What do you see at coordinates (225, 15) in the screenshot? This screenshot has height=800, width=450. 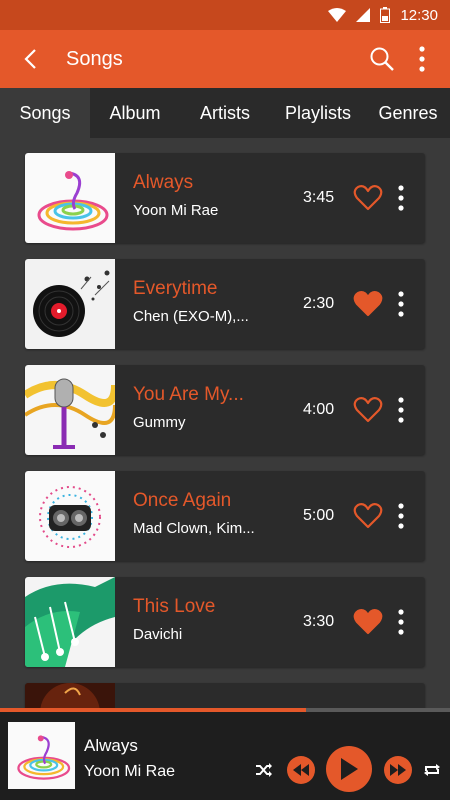 I see `status-bar: 12:30` at bounding box center [225, 15].